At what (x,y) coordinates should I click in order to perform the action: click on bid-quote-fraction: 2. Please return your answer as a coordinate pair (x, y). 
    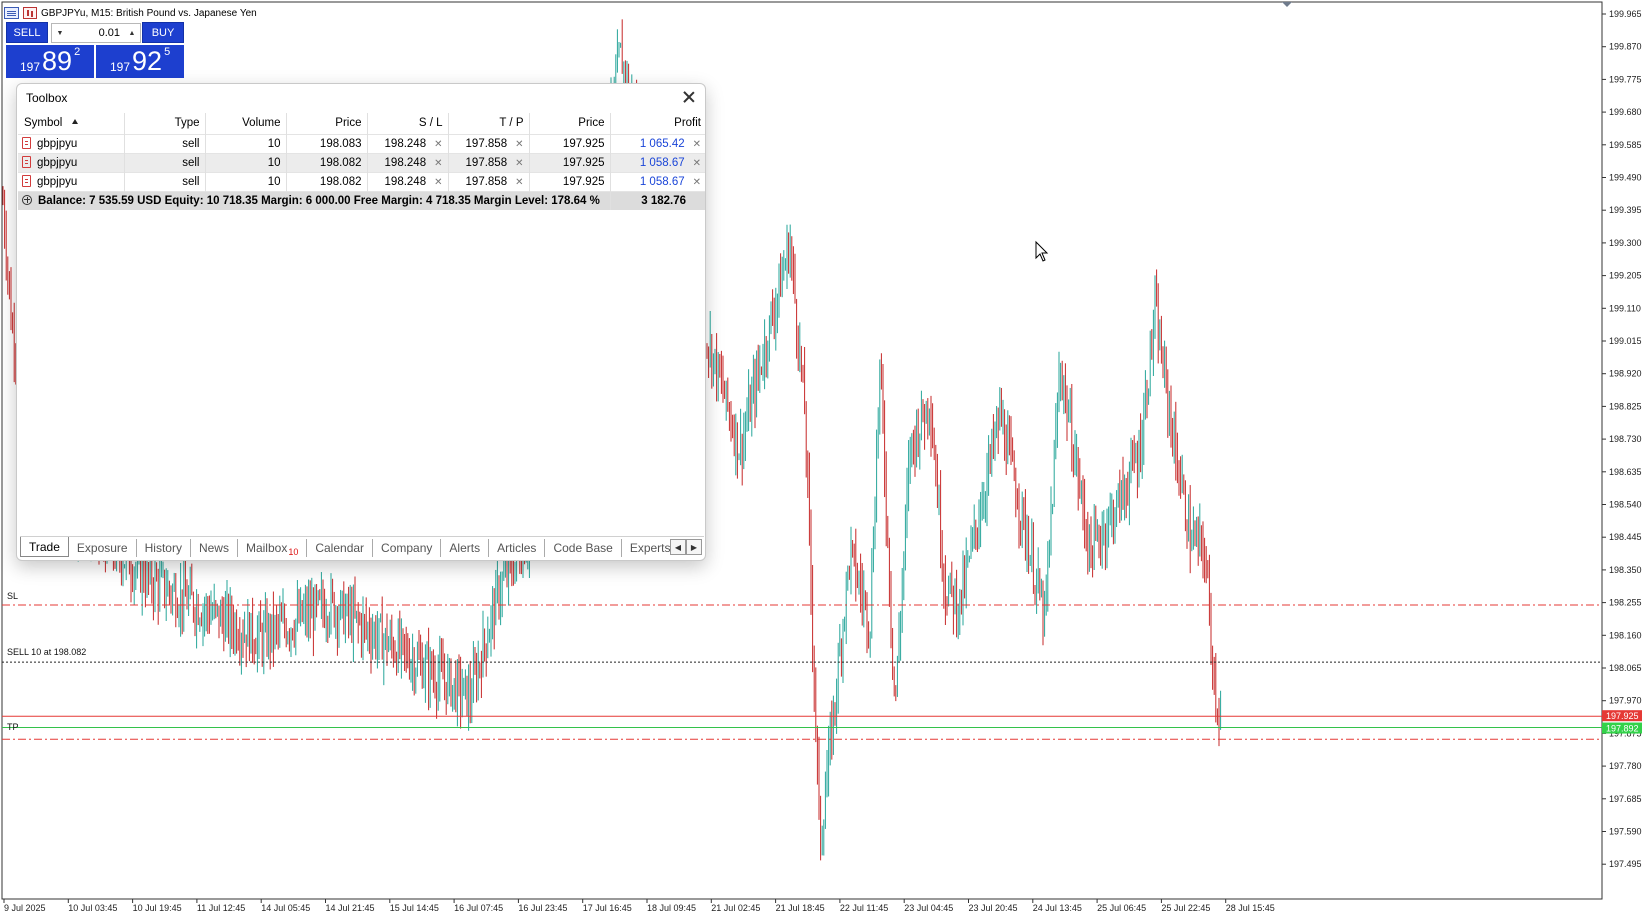
    Looking at the image, I should click on (77, 52).